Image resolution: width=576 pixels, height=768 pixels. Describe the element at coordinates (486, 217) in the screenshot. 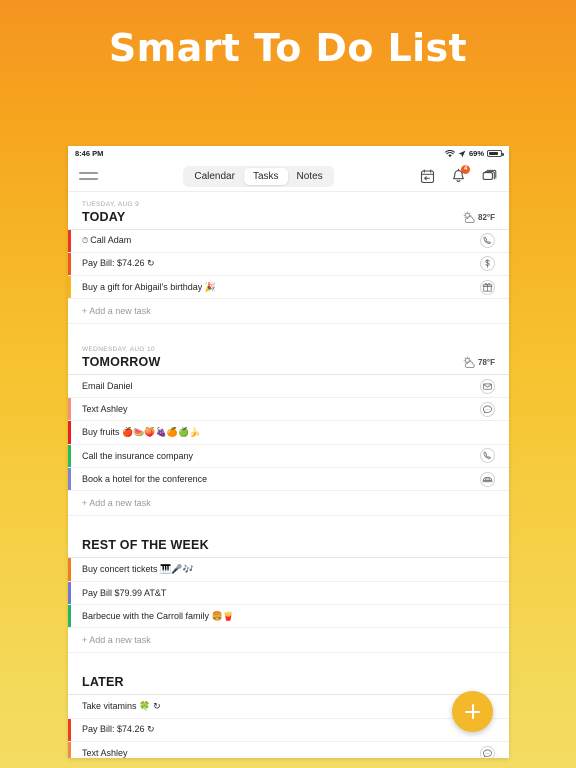

I see `temperature-value: 82°F` at that location.